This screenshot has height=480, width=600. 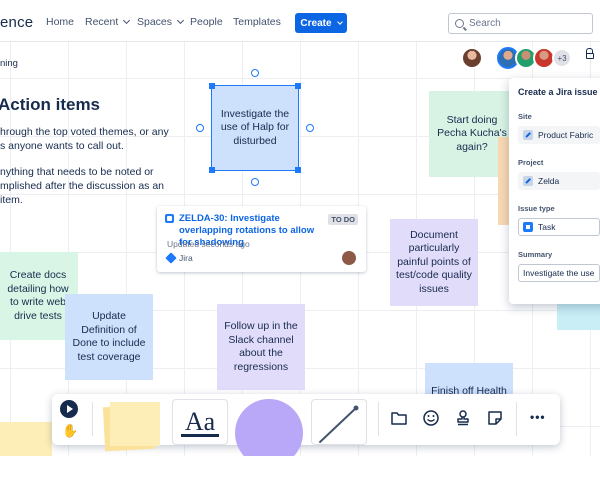 What do you see at coordinates (566, 135) in the screenshot?
I see `site-value: Product Fabric` at bounding box center [566, 135].